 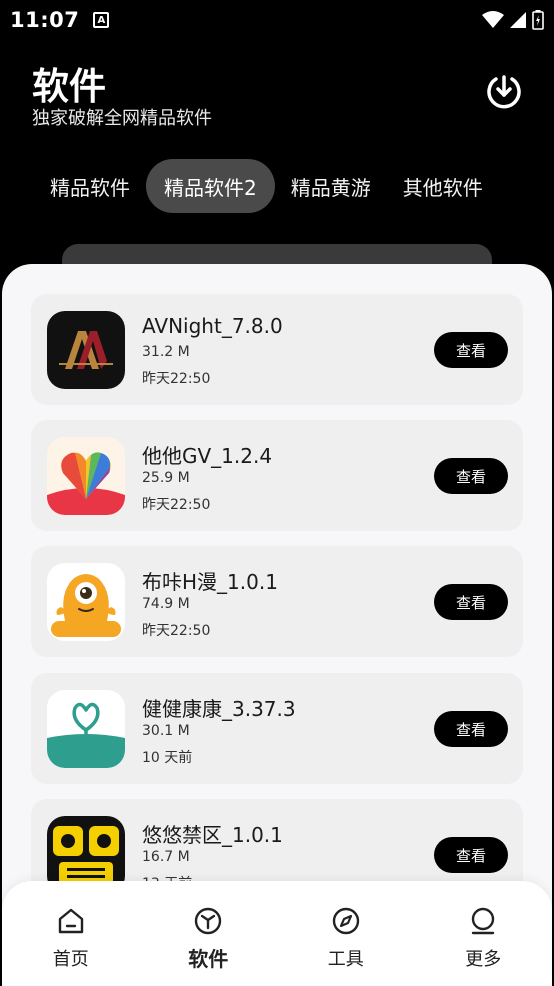 I want to click on app-name: AVNight_7.8.0, so click(x=212, y=326).